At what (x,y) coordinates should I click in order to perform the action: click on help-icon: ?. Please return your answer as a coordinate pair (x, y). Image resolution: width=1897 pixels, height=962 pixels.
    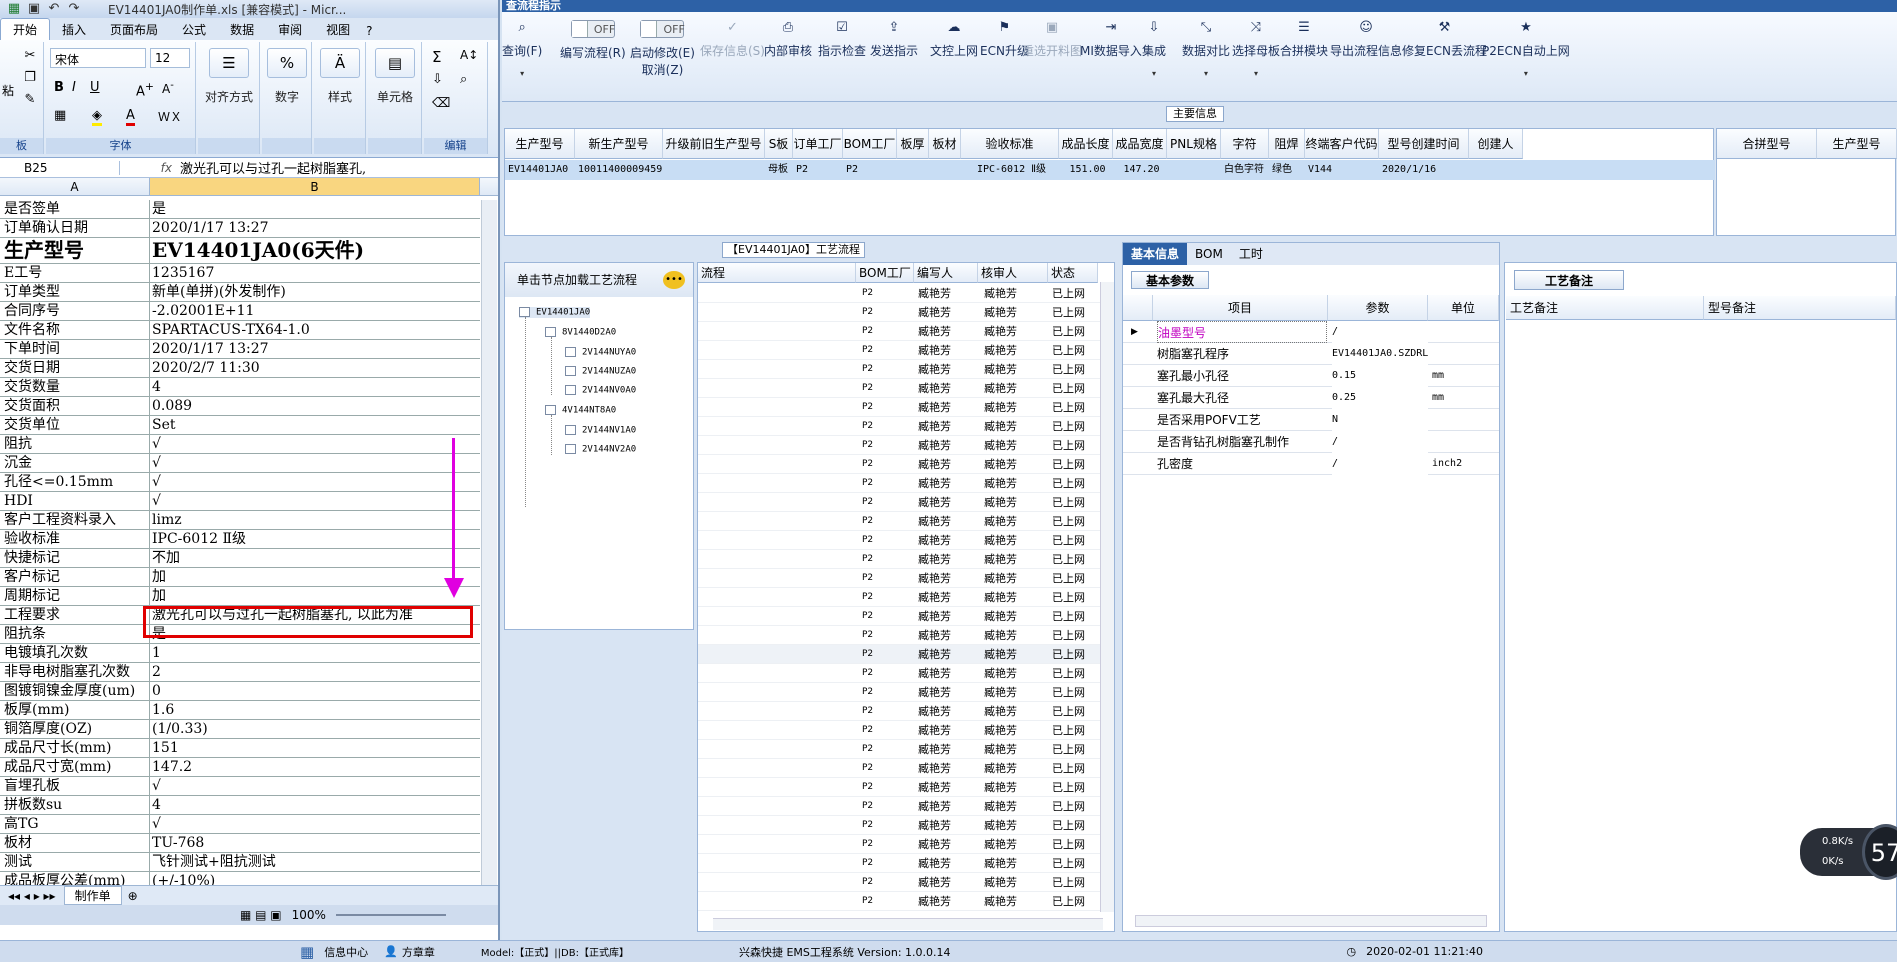
    Looking at the image, I should click on (369, 31).